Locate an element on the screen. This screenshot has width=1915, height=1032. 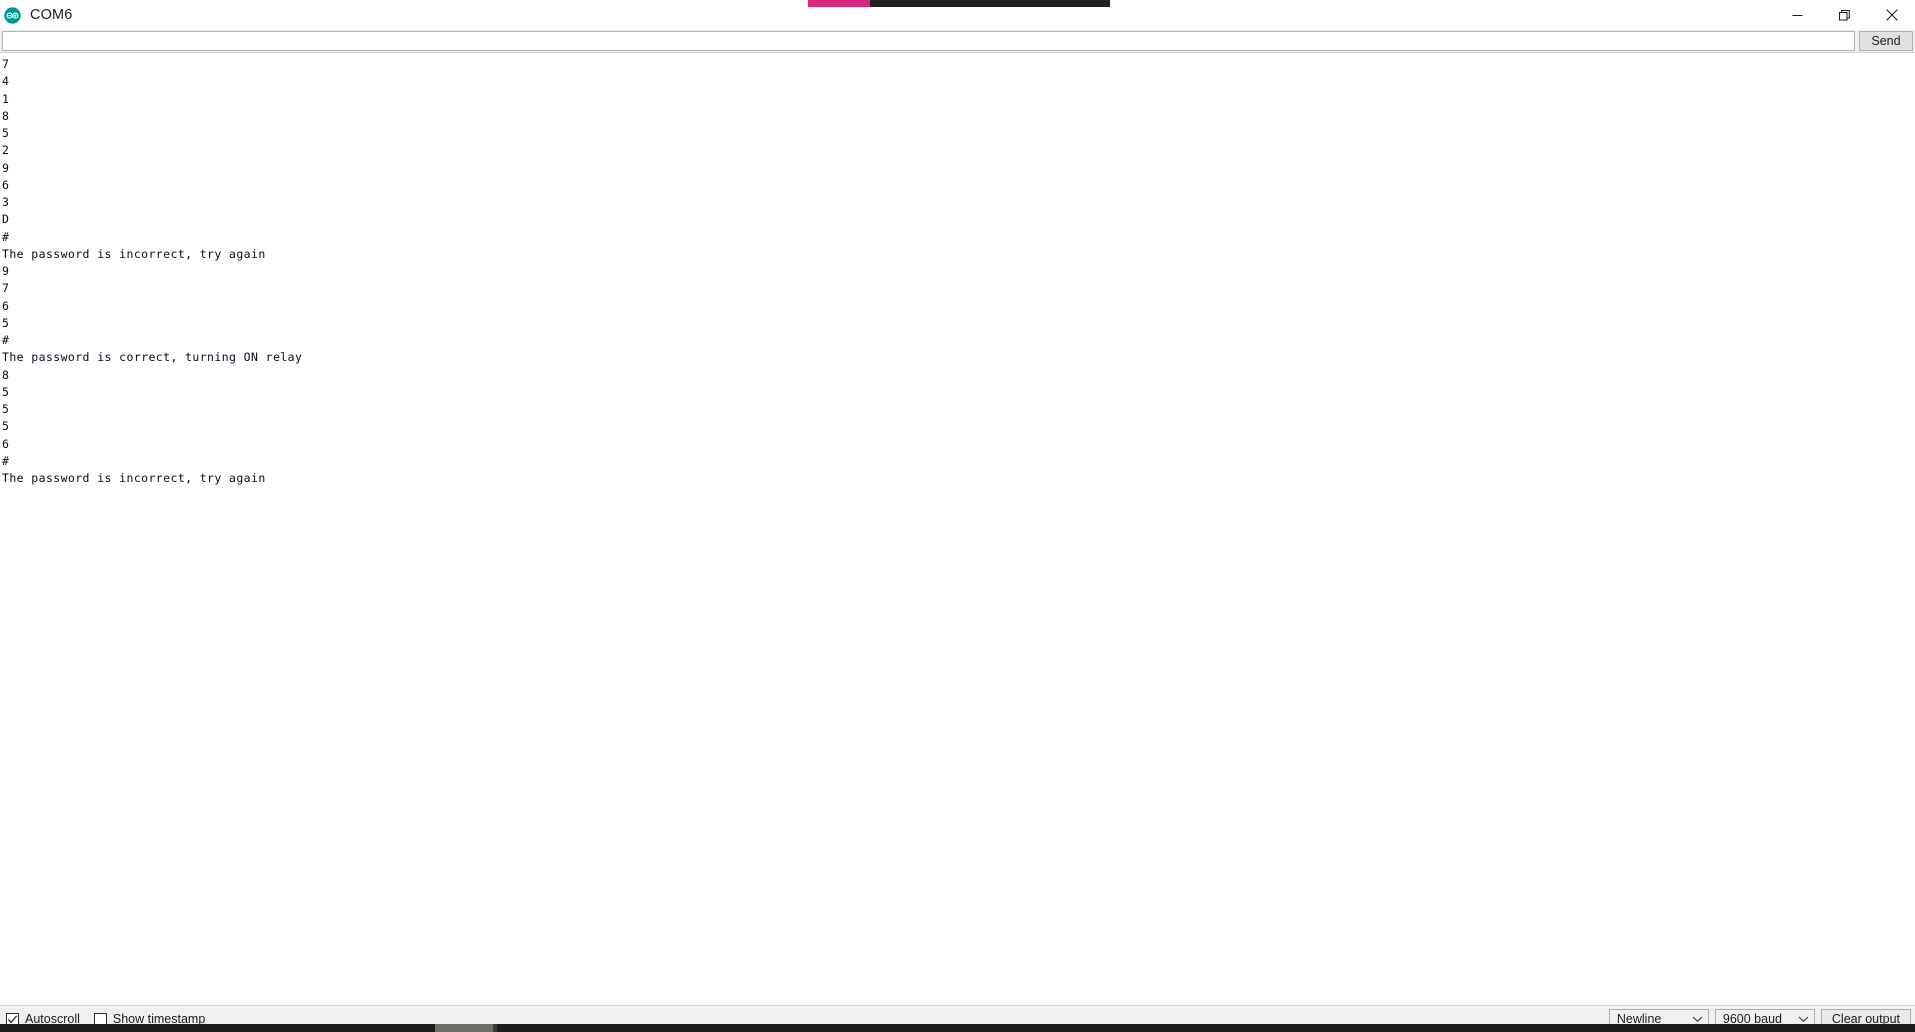
title-bar-left: COM6 is located at coordinates (36, 15).